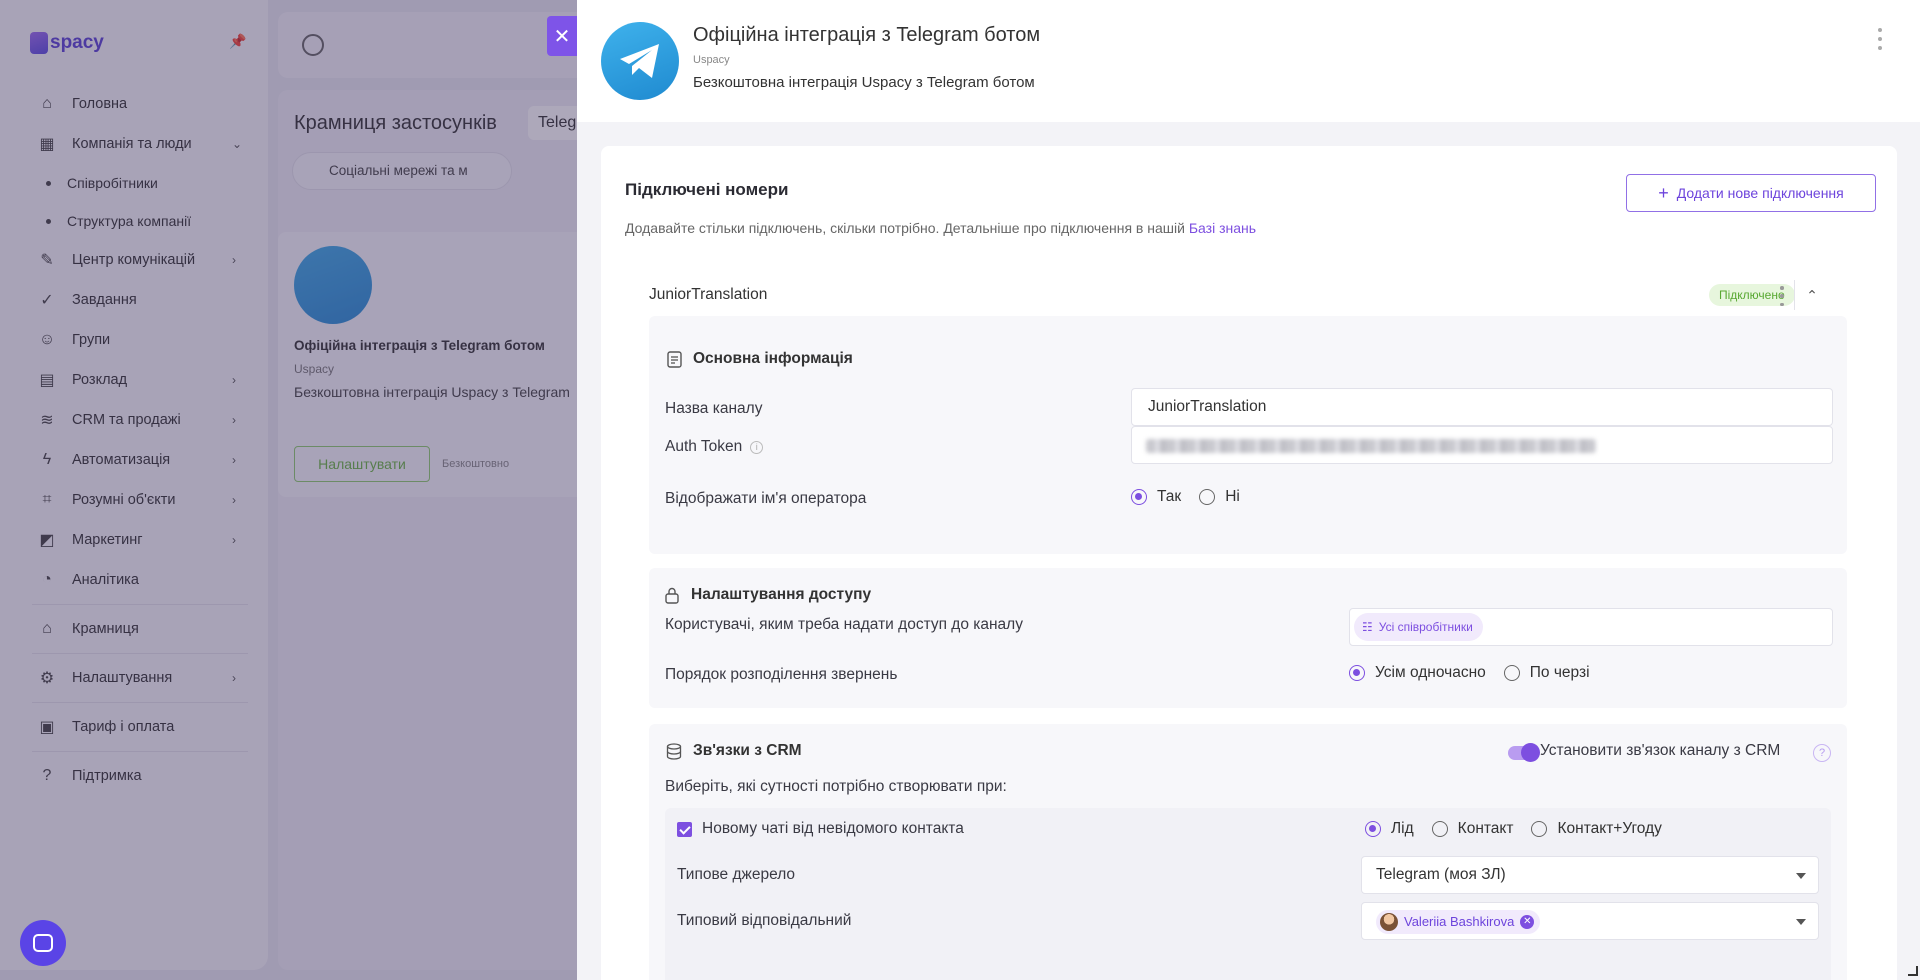 The width and height of the screenshot is (1920, 980). I want to click on paper-plane-icon, so click(639, 61).